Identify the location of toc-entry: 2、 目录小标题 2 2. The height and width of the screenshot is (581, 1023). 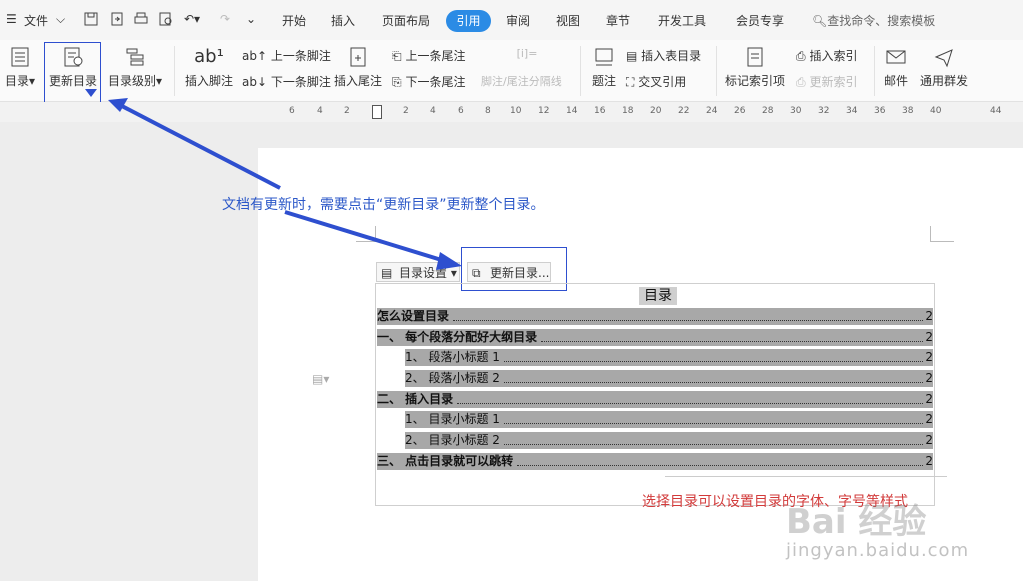
(669, 440).